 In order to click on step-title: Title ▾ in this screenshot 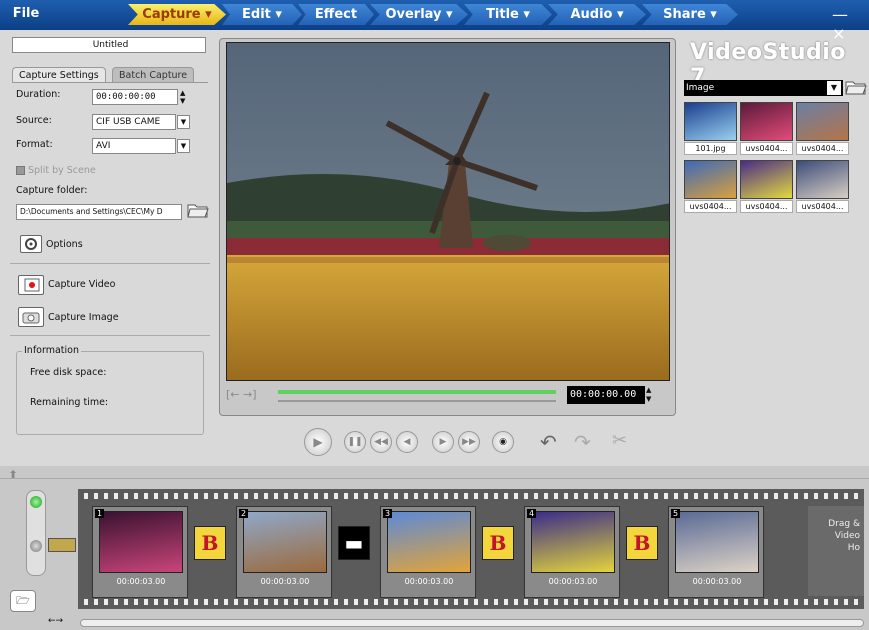, I will do `click(508, 14)`.